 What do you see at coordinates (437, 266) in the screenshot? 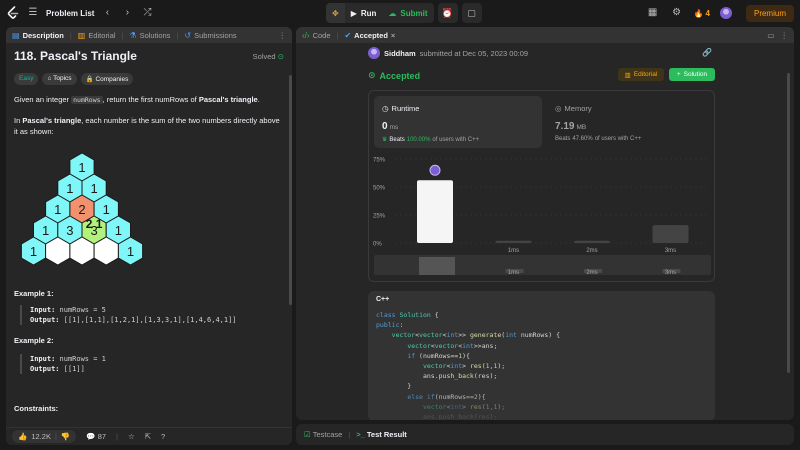
I see `overview-selection` at bounding box center [437, 266].